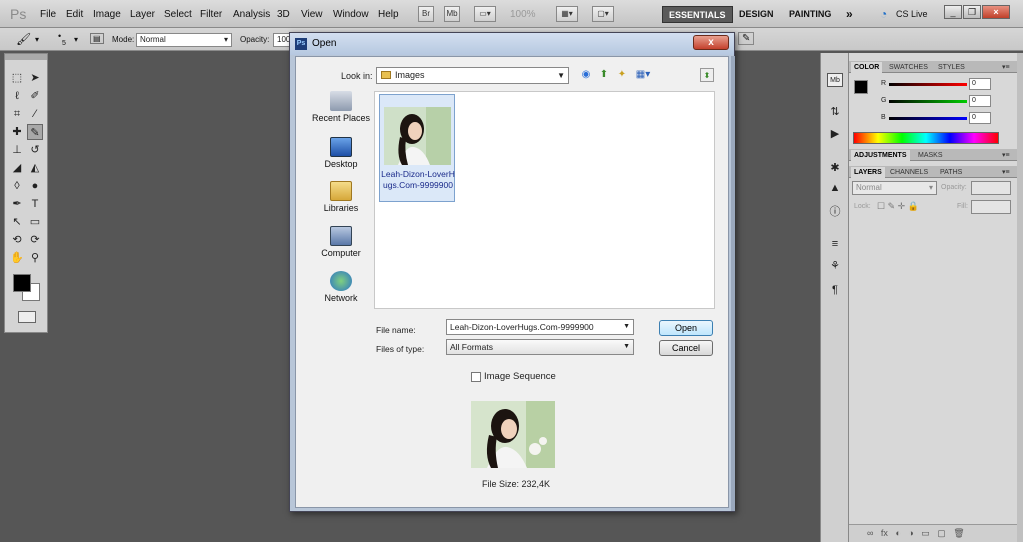  What do you see at coordinates (980, 118) in the screenshot?
I see `blue-value: 0` at bounding box center [980, 118].